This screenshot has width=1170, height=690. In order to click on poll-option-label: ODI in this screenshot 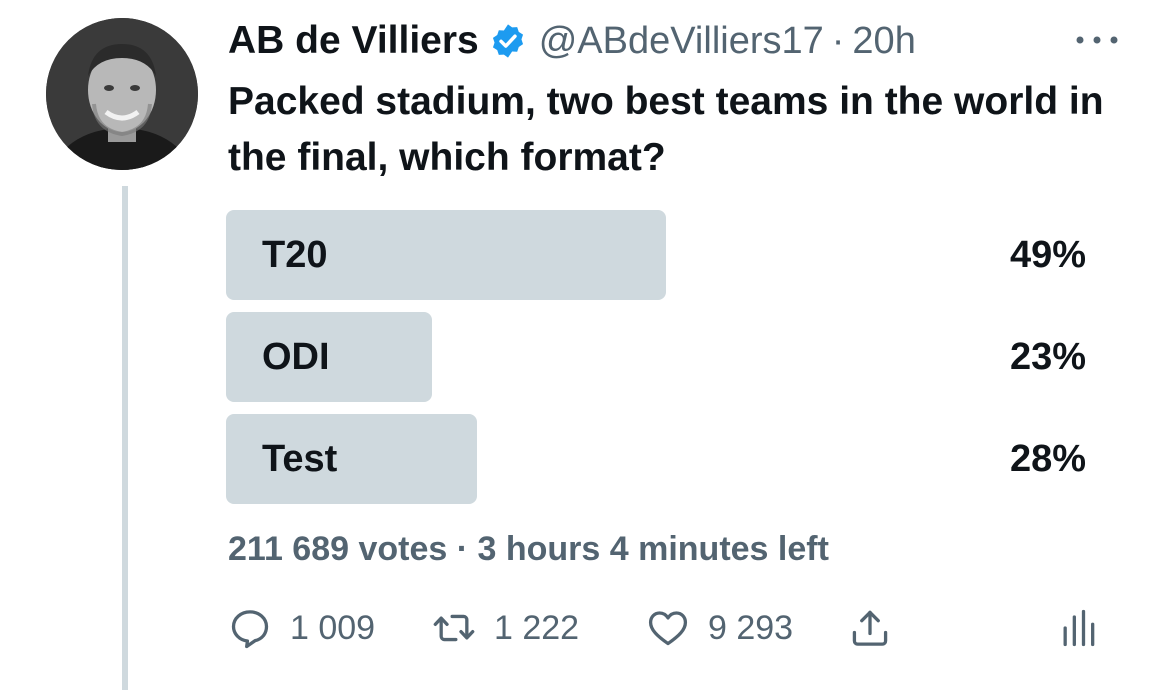, I will do `click(296, 357)`.